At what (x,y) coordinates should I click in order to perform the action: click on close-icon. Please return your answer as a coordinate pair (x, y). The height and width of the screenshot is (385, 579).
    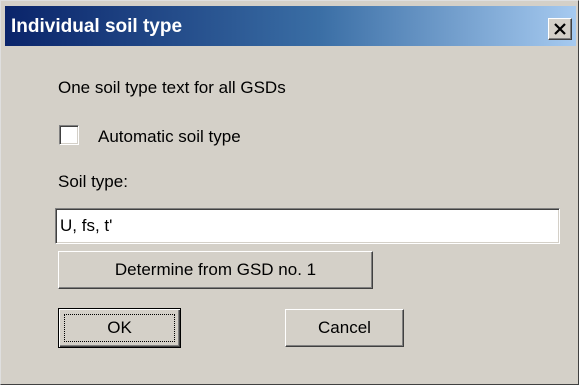
    Looking at the image, I should click on (560, 29).